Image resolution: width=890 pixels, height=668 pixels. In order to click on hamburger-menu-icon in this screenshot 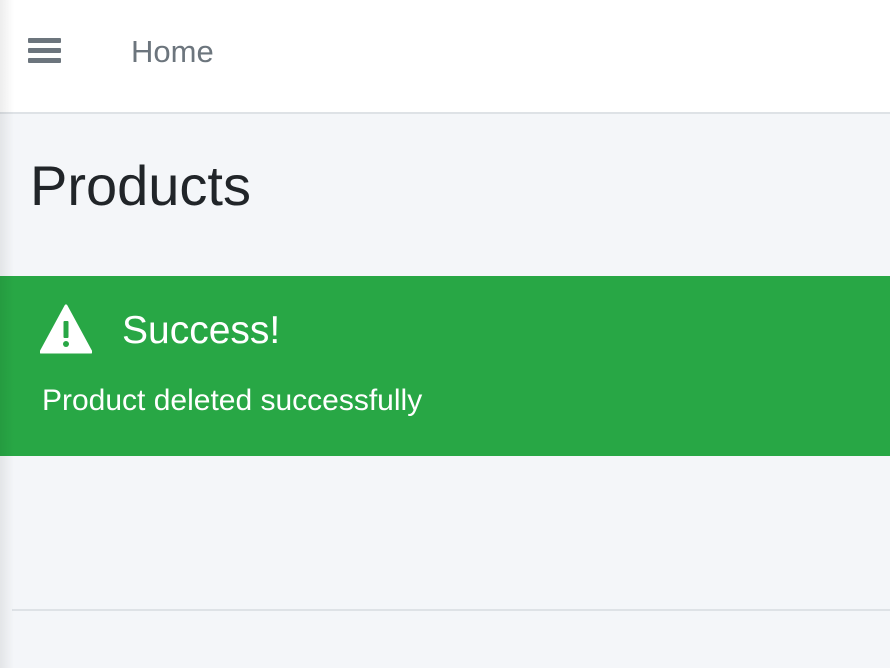, I will do `click(45, 51)`.